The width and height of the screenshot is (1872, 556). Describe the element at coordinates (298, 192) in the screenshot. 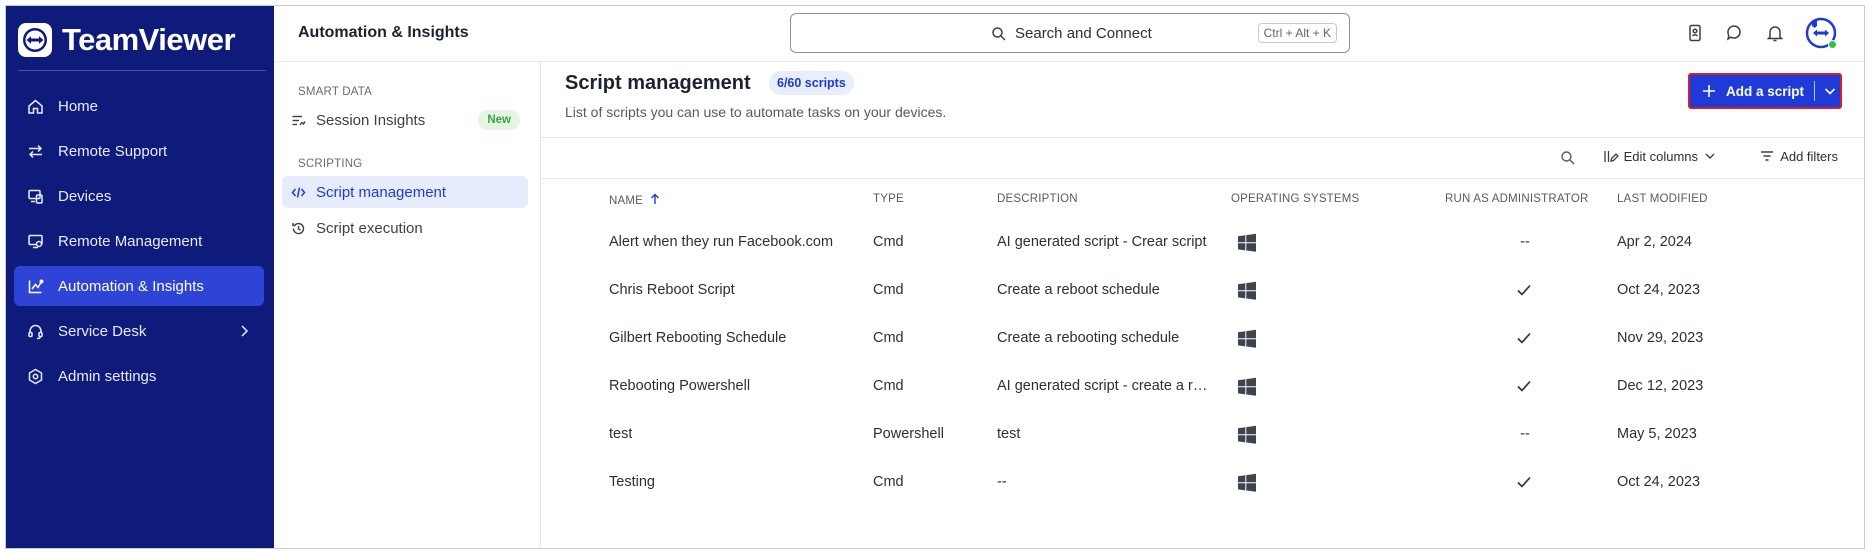

I see `code-icon` at that location.